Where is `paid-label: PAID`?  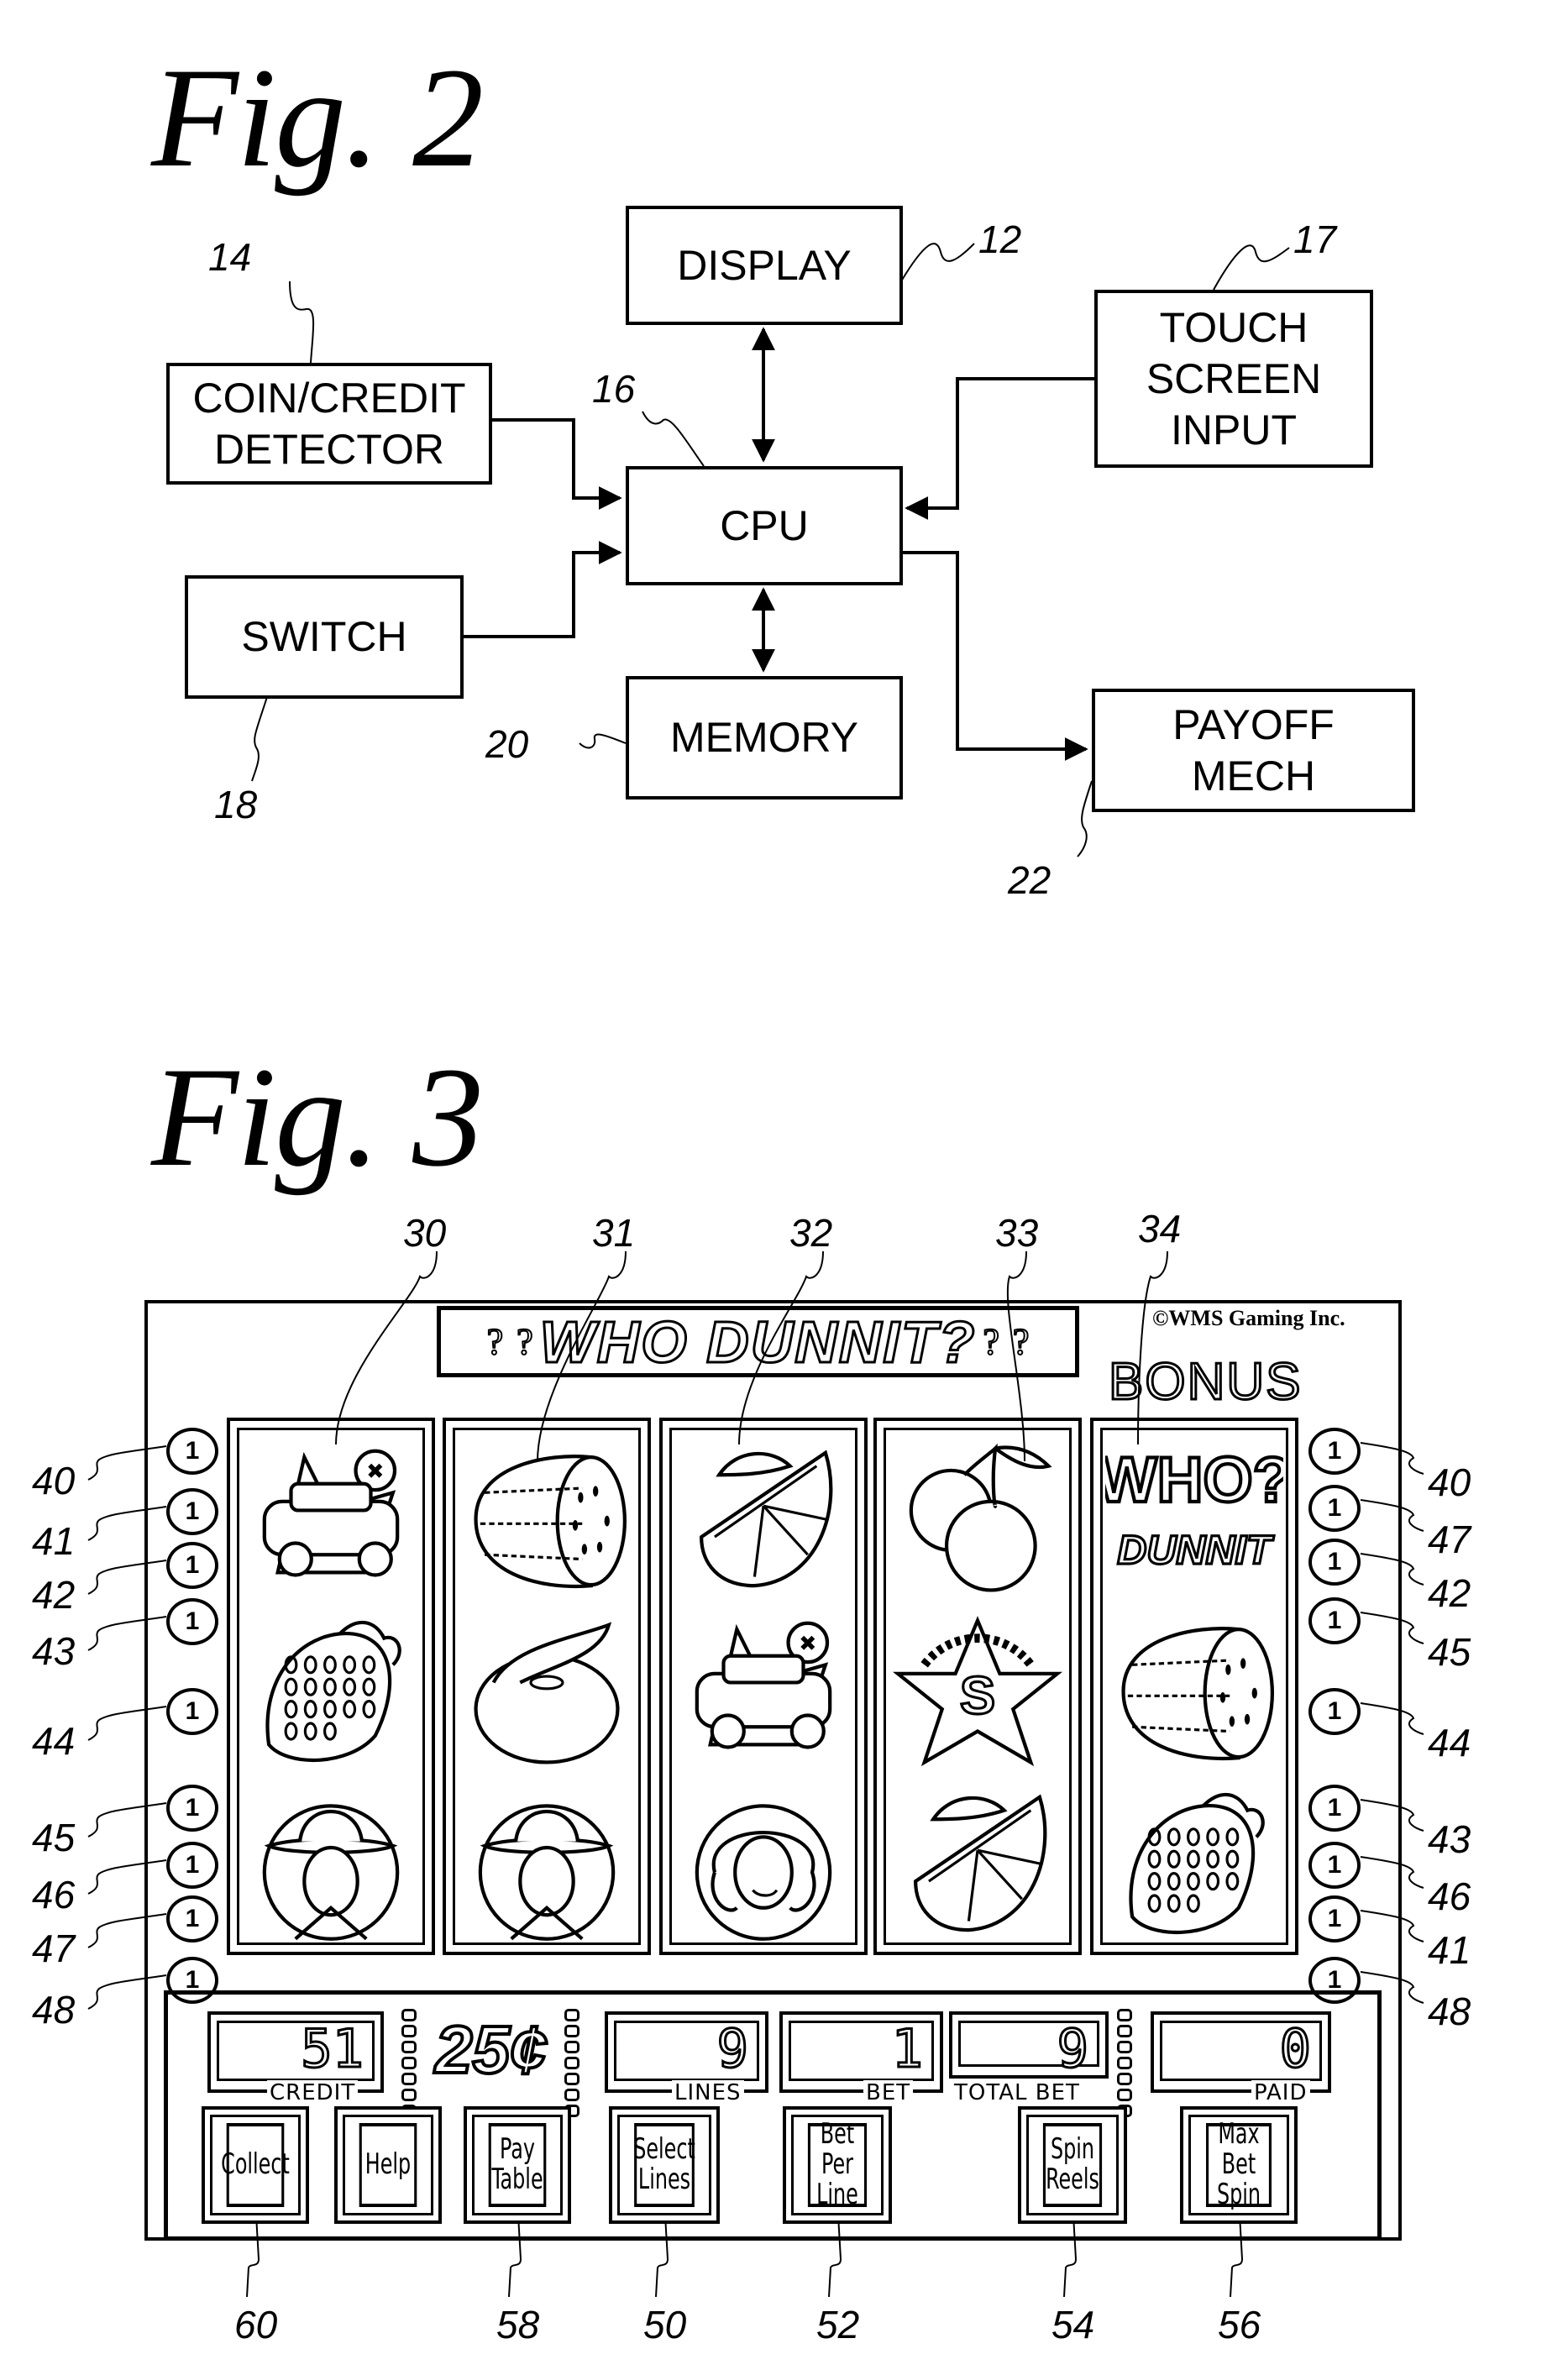
paid-label: PAID is located at coordinates (1280, 2092).